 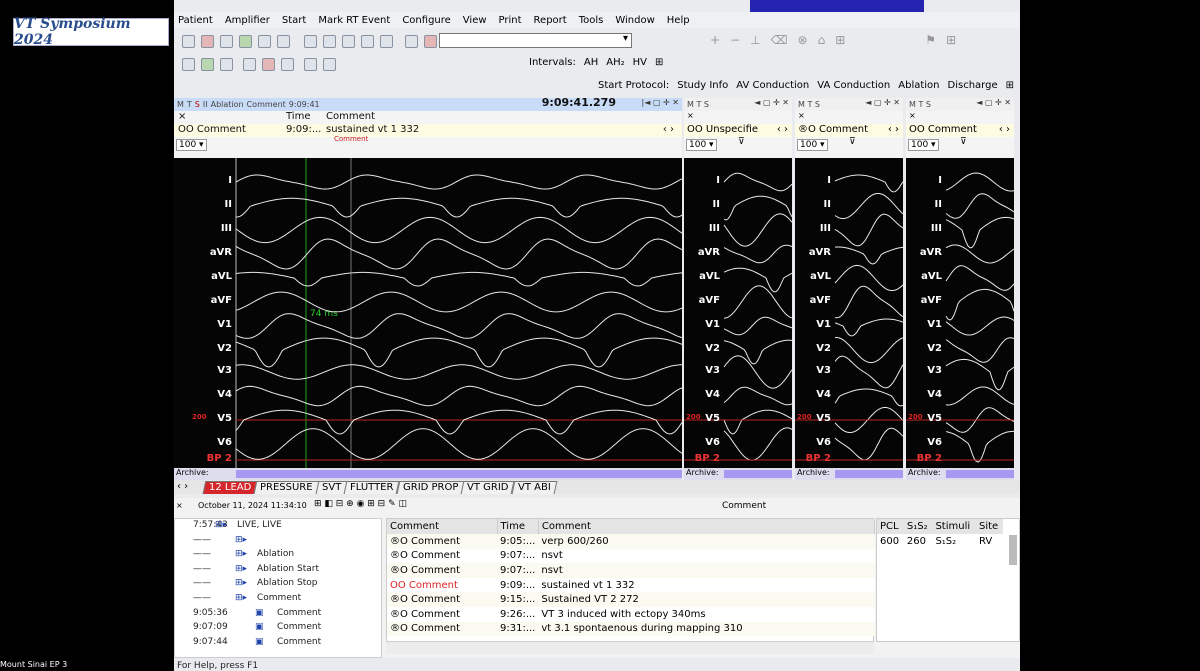 What do you see at coordinates (310, 64) in the screenshot?
I see `link-icon` at bounding box center [310, 64].